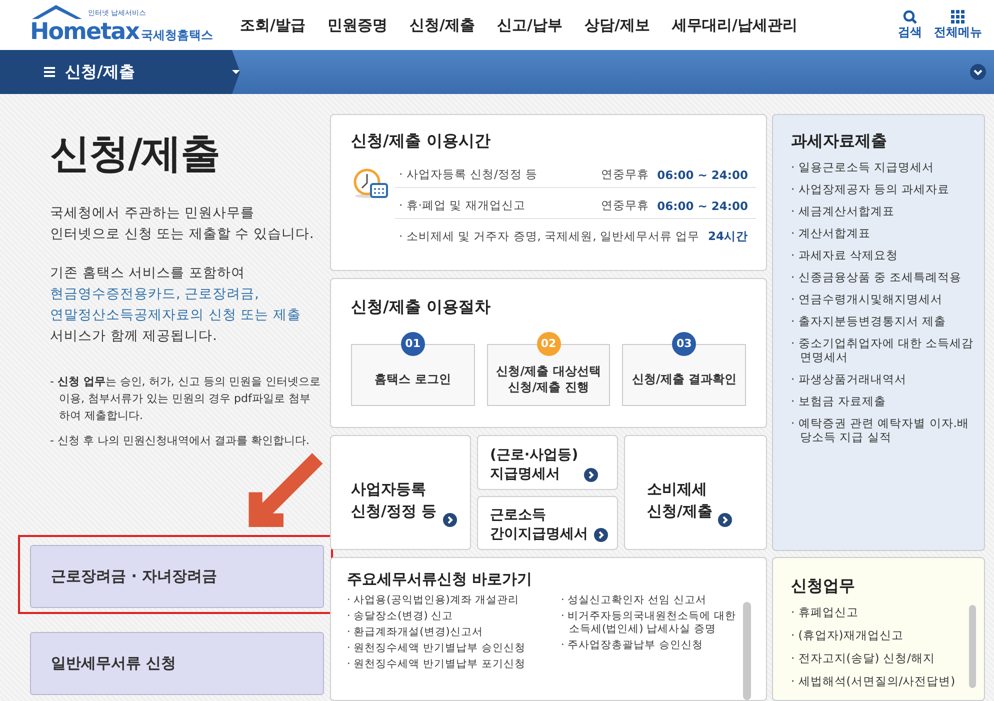  Describe the element at coordinates (462, 205) in the screenshot. I see `hours-label: · 휴·폐업 및 재개업신고` at that location.